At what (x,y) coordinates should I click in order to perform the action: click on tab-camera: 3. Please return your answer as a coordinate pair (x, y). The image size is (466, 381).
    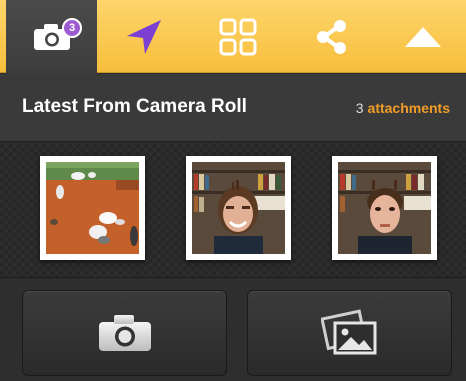
    Looking at the image, I should click on (51, 37).